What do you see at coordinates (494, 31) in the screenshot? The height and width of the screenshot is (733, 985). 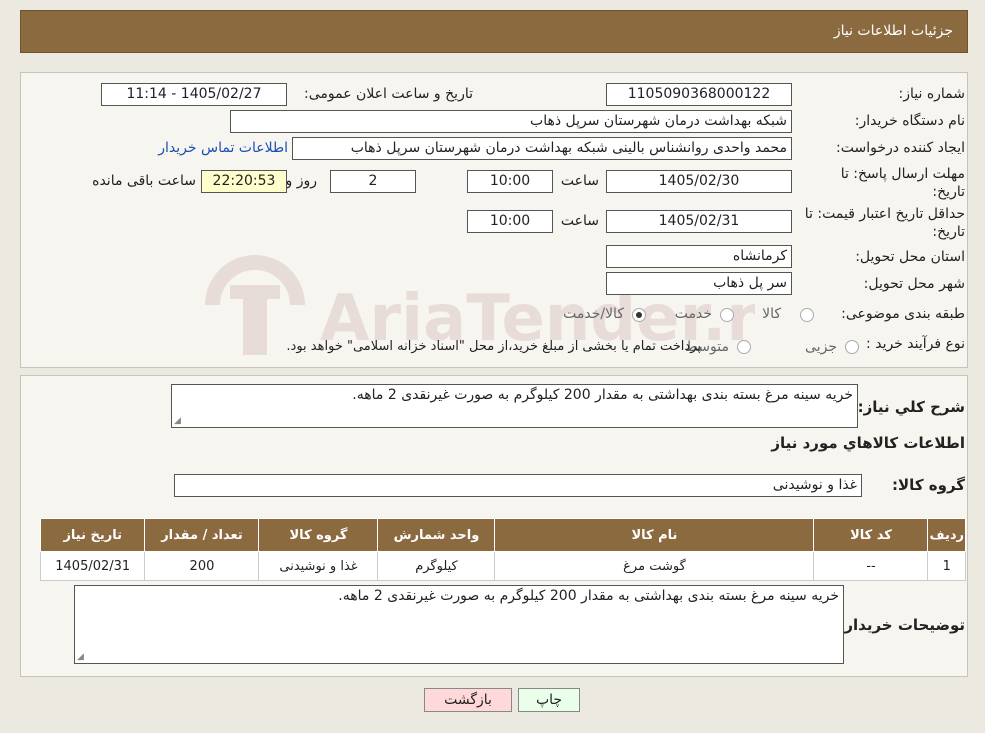 I see `page-header: جزئیات اطلاعات نیاز` at bounding box center [494, 31].